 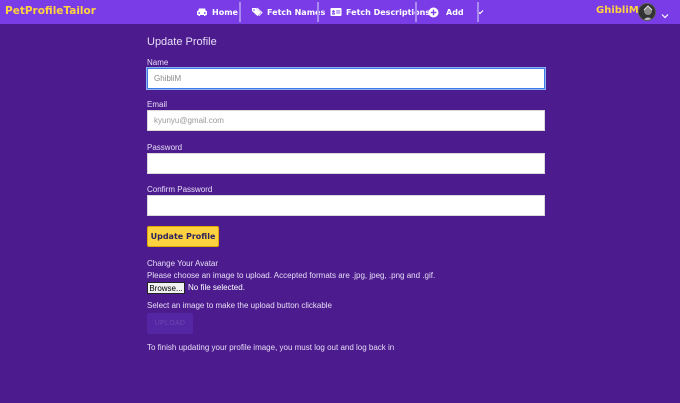 I want to click on confirm-password-label: Confirm Password, so click(x=180, y=189).